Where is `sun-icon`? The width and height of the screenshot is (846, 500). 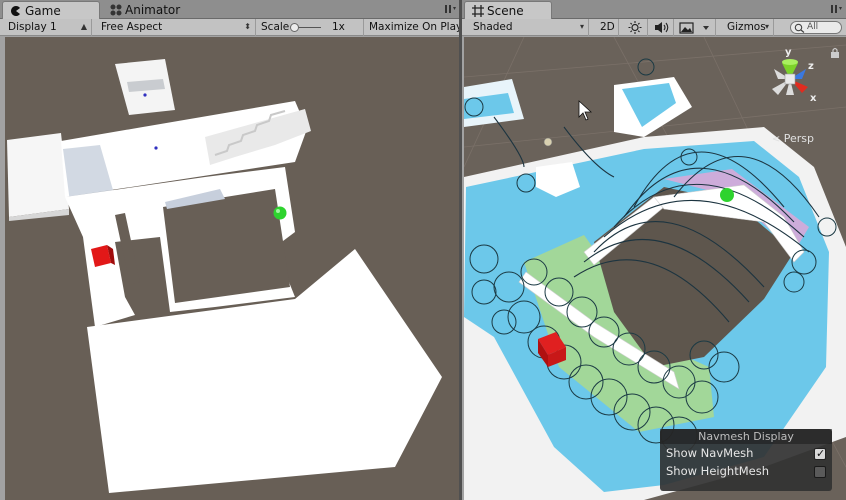 sun-icon is located at coordinates (635, 27).